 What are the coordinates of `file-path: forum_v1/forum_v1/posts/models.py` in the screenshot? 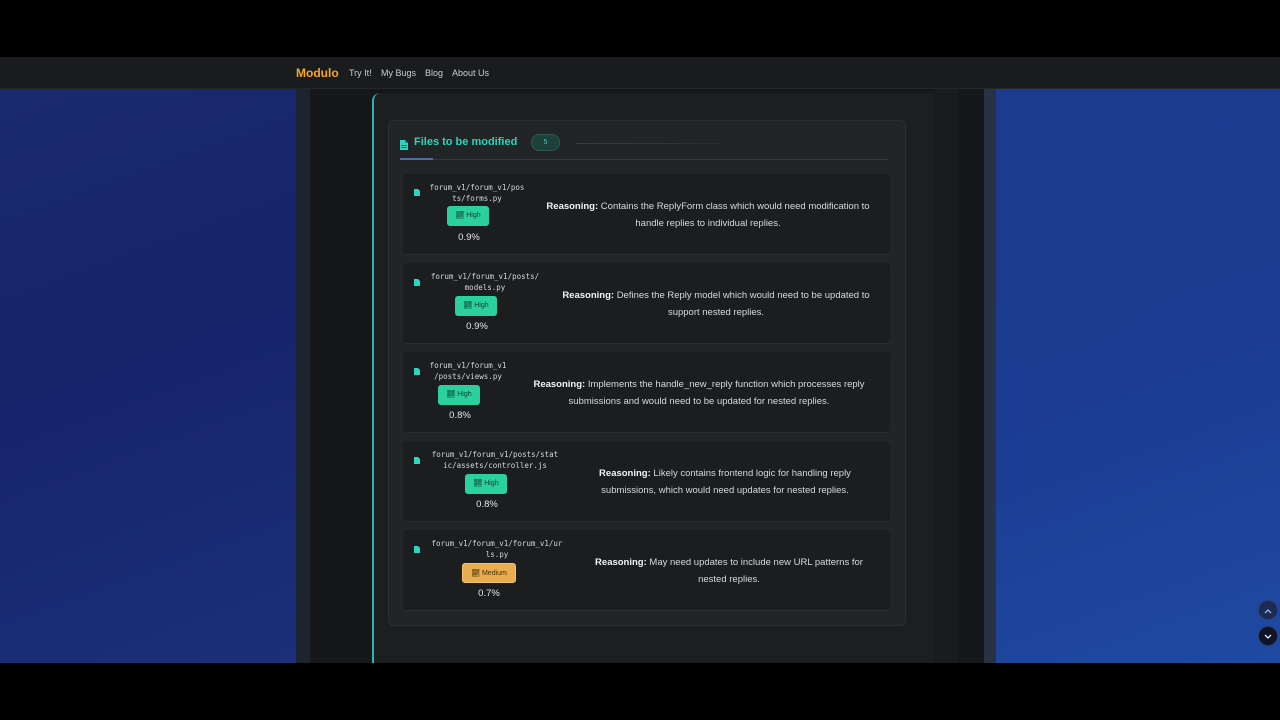 It's located at (485, 282).